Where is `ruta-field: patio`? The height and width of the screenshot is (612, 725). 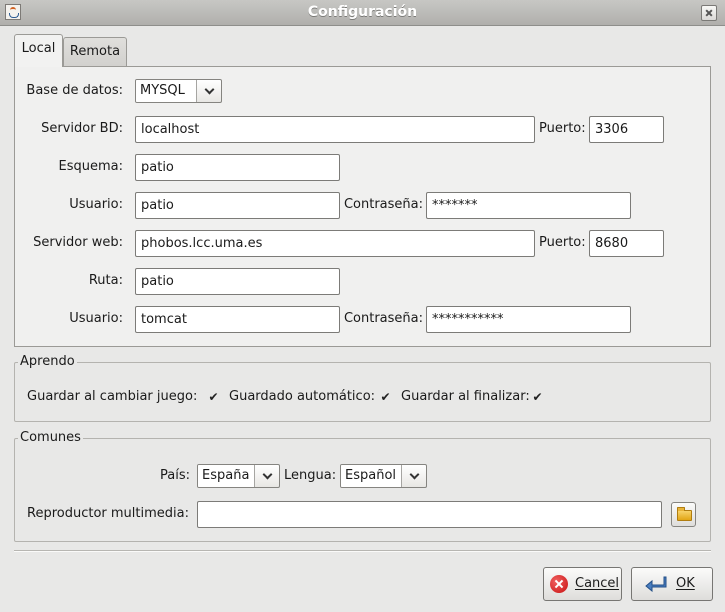
ruta-field: patio is located at coordinates (237, 281).